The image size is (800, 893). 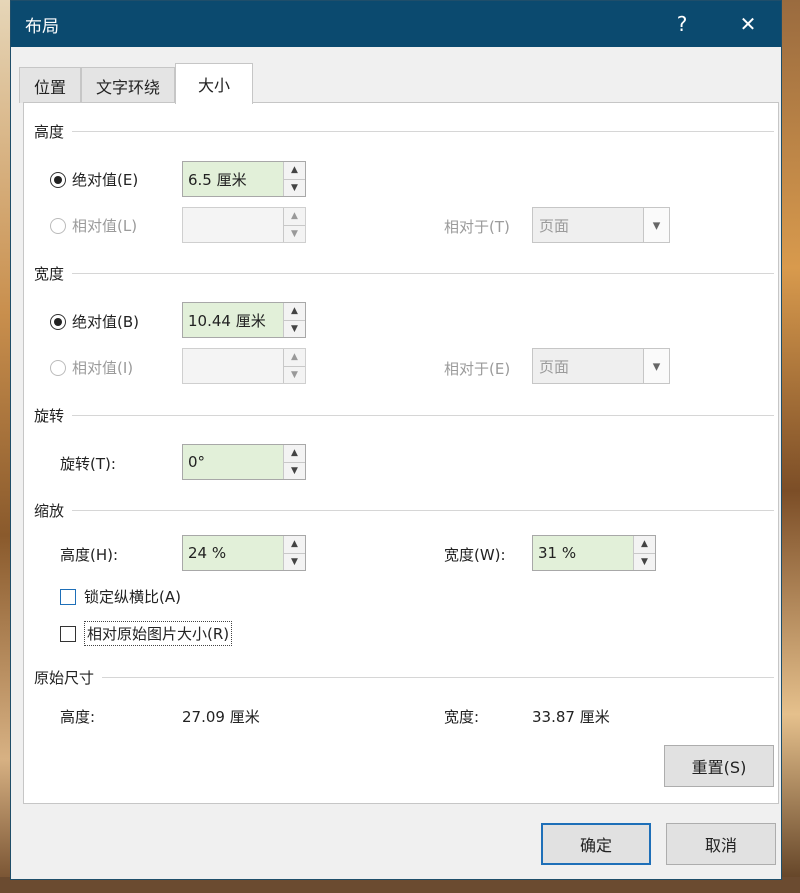 I want to click on width-relative-option: 相对值(I), so click(x=91, y=367).